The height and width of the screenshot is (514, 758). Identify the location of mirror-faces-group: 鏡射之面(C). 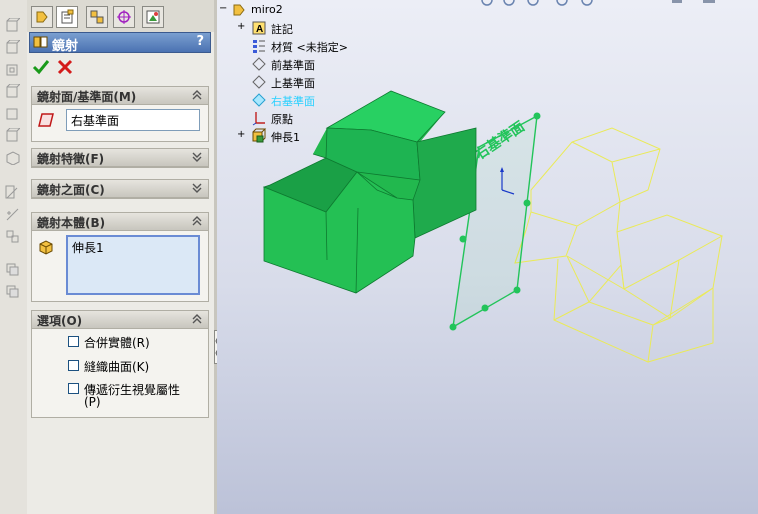
(120, 189).